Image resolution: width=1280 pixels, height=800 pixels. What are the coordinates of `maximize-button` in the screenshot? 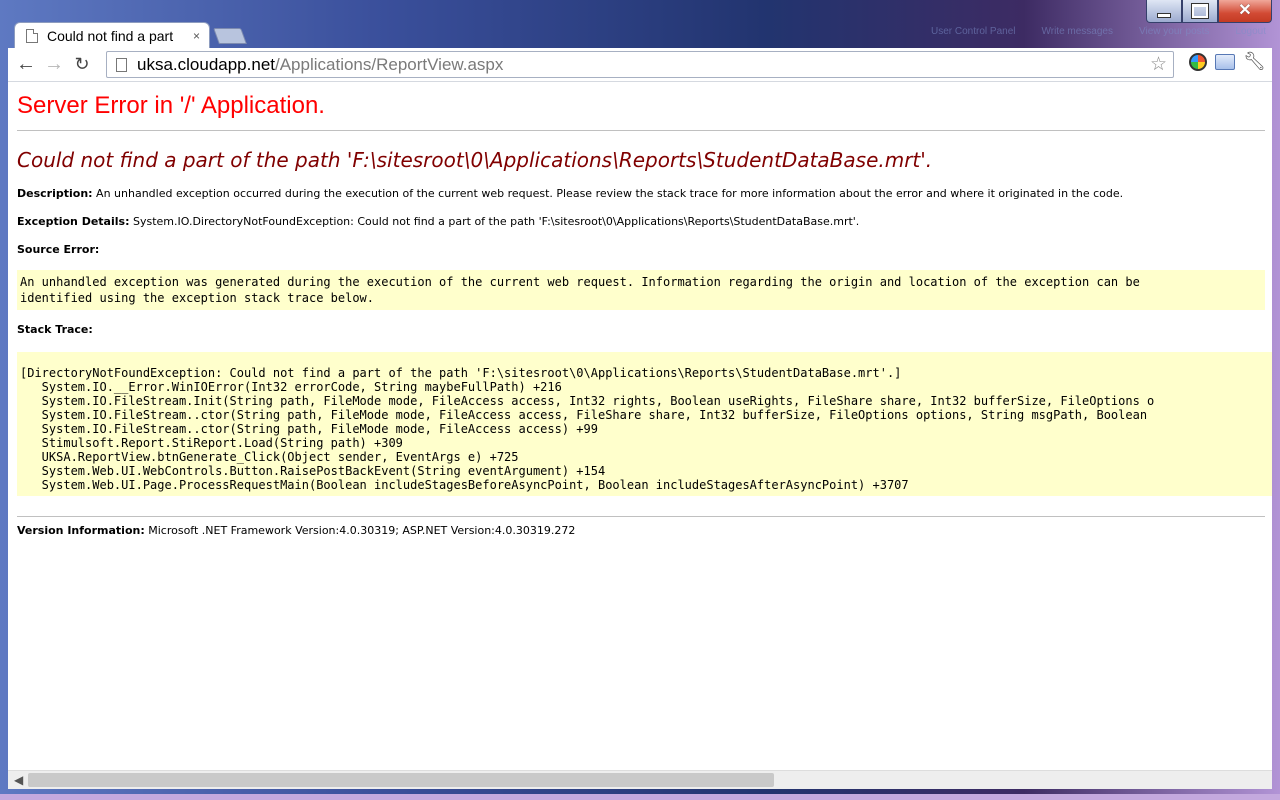 It's located at (1200, 11).